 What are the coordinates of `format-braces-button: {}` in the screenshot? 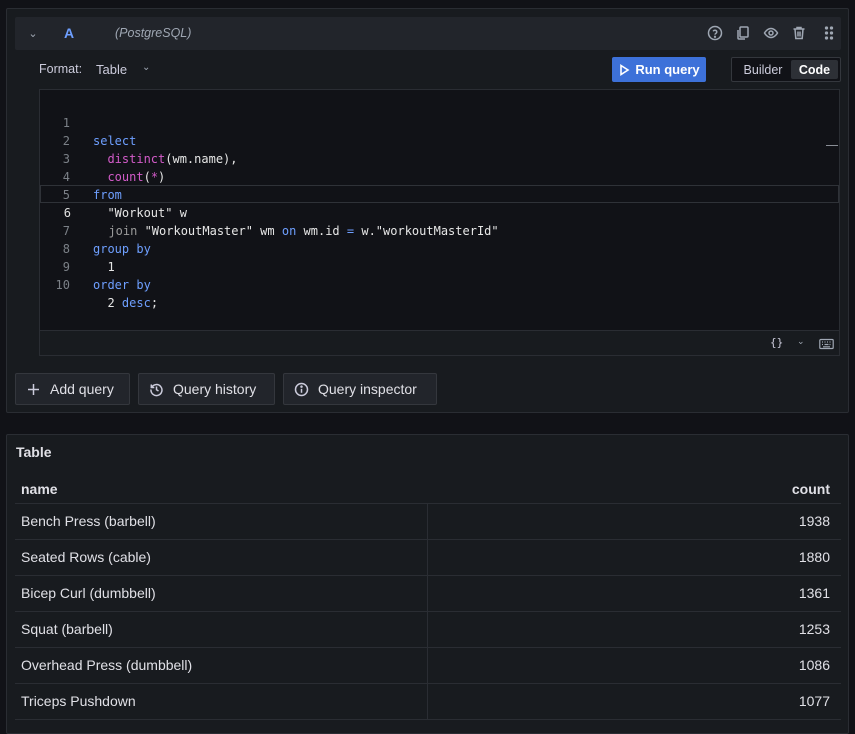 It's located at (776, 342).